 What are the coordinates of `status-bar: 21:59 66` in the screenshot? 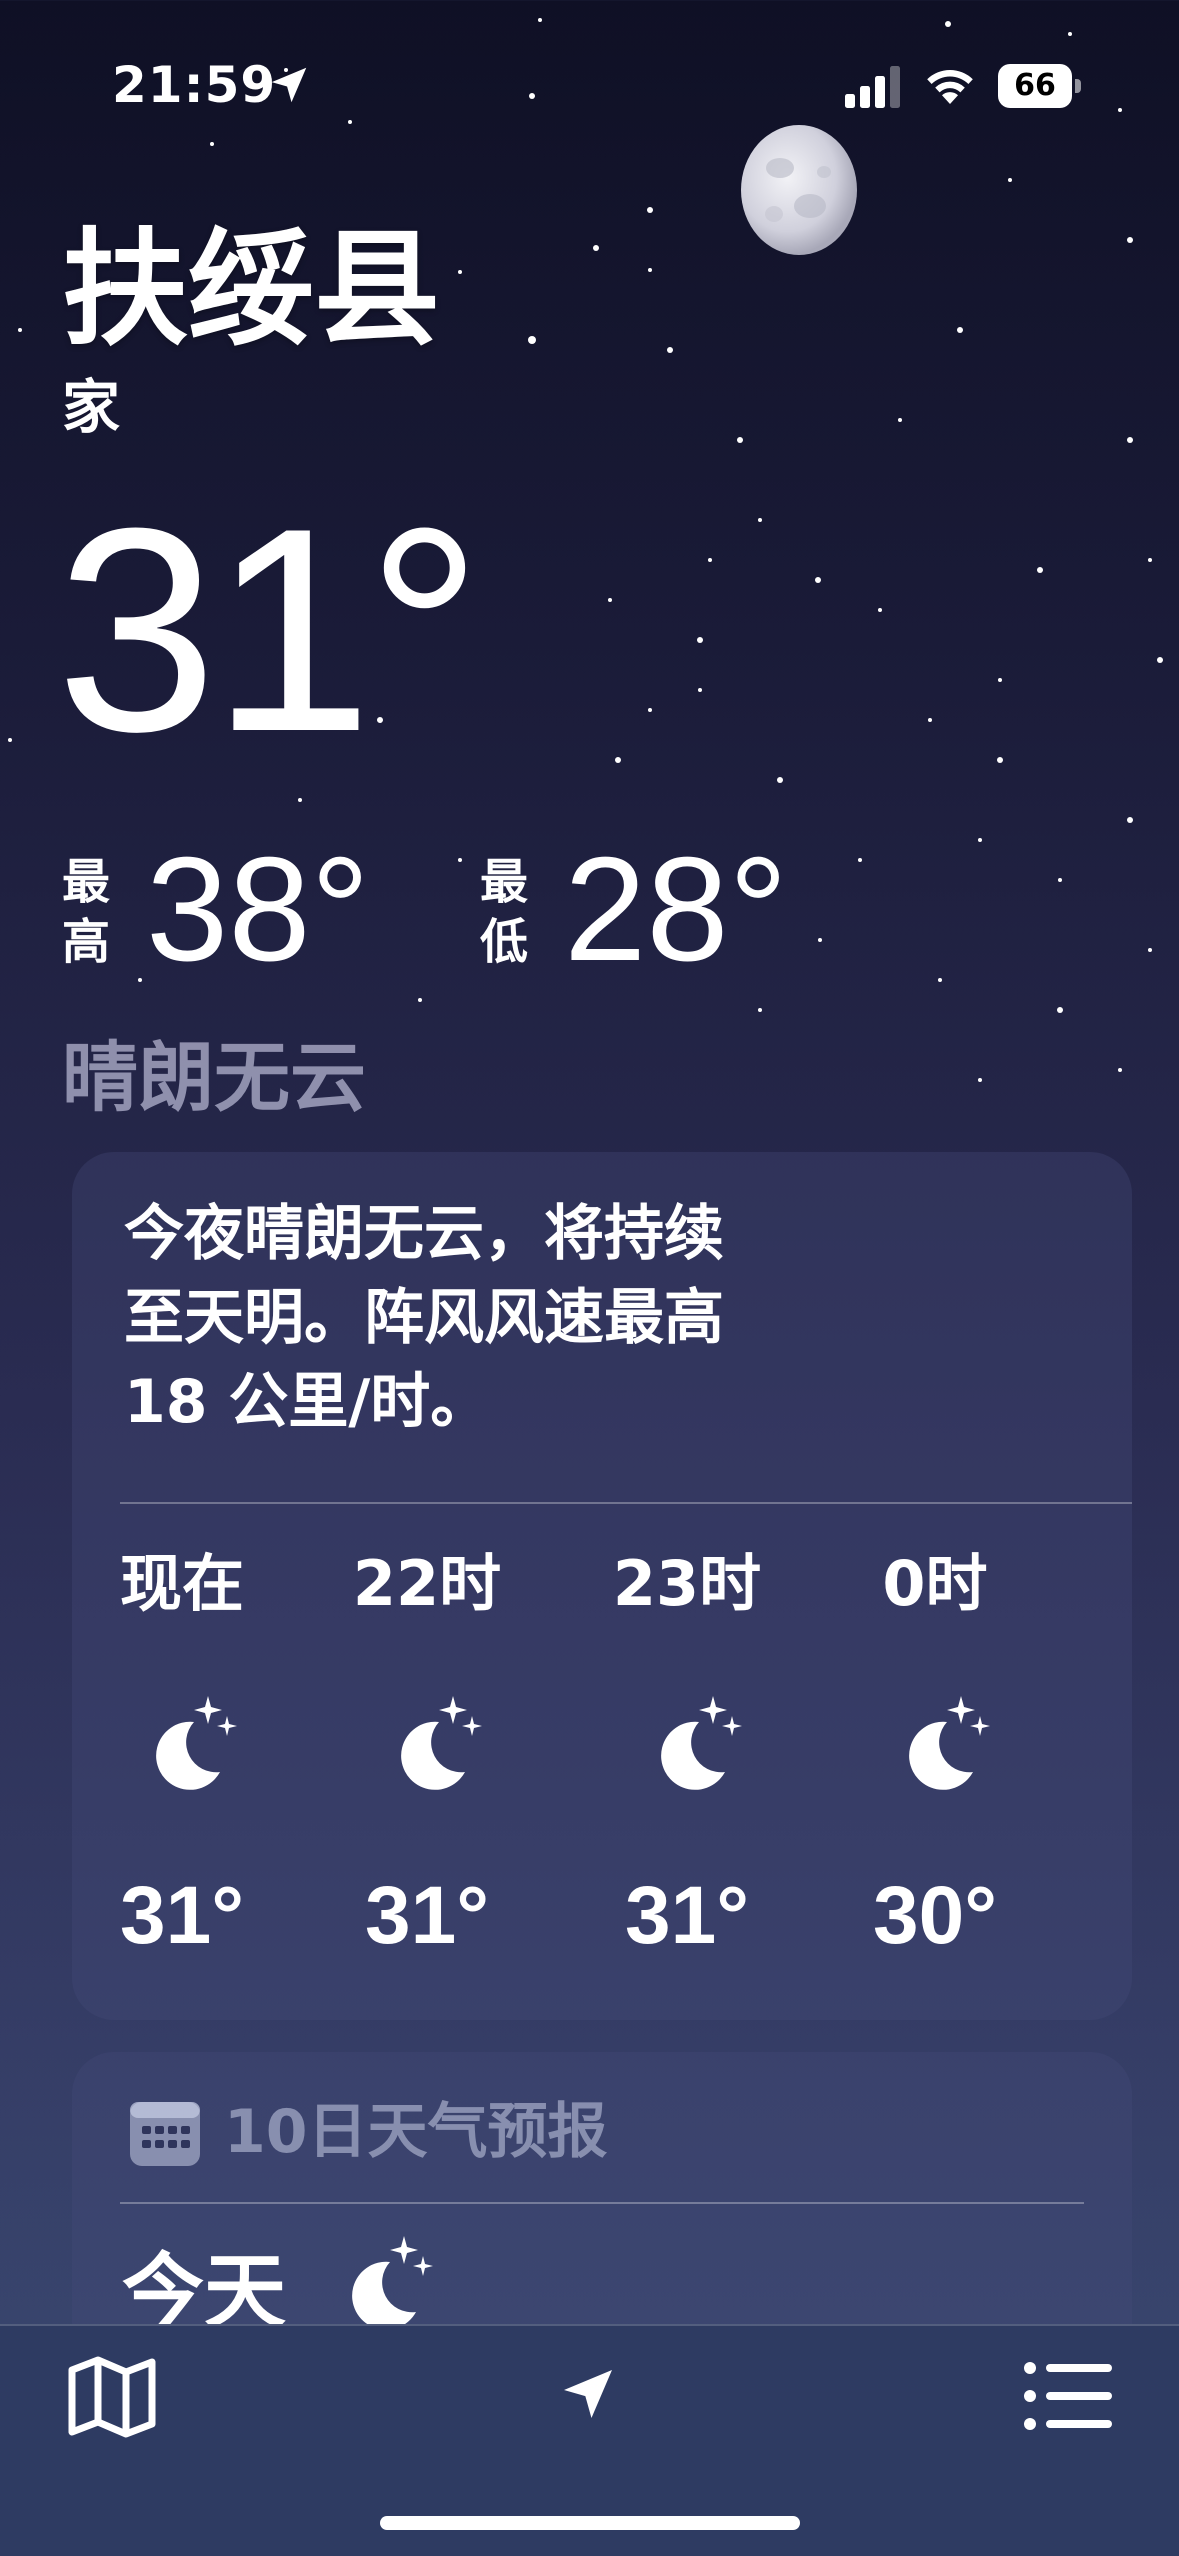 It's located at (589, 80).